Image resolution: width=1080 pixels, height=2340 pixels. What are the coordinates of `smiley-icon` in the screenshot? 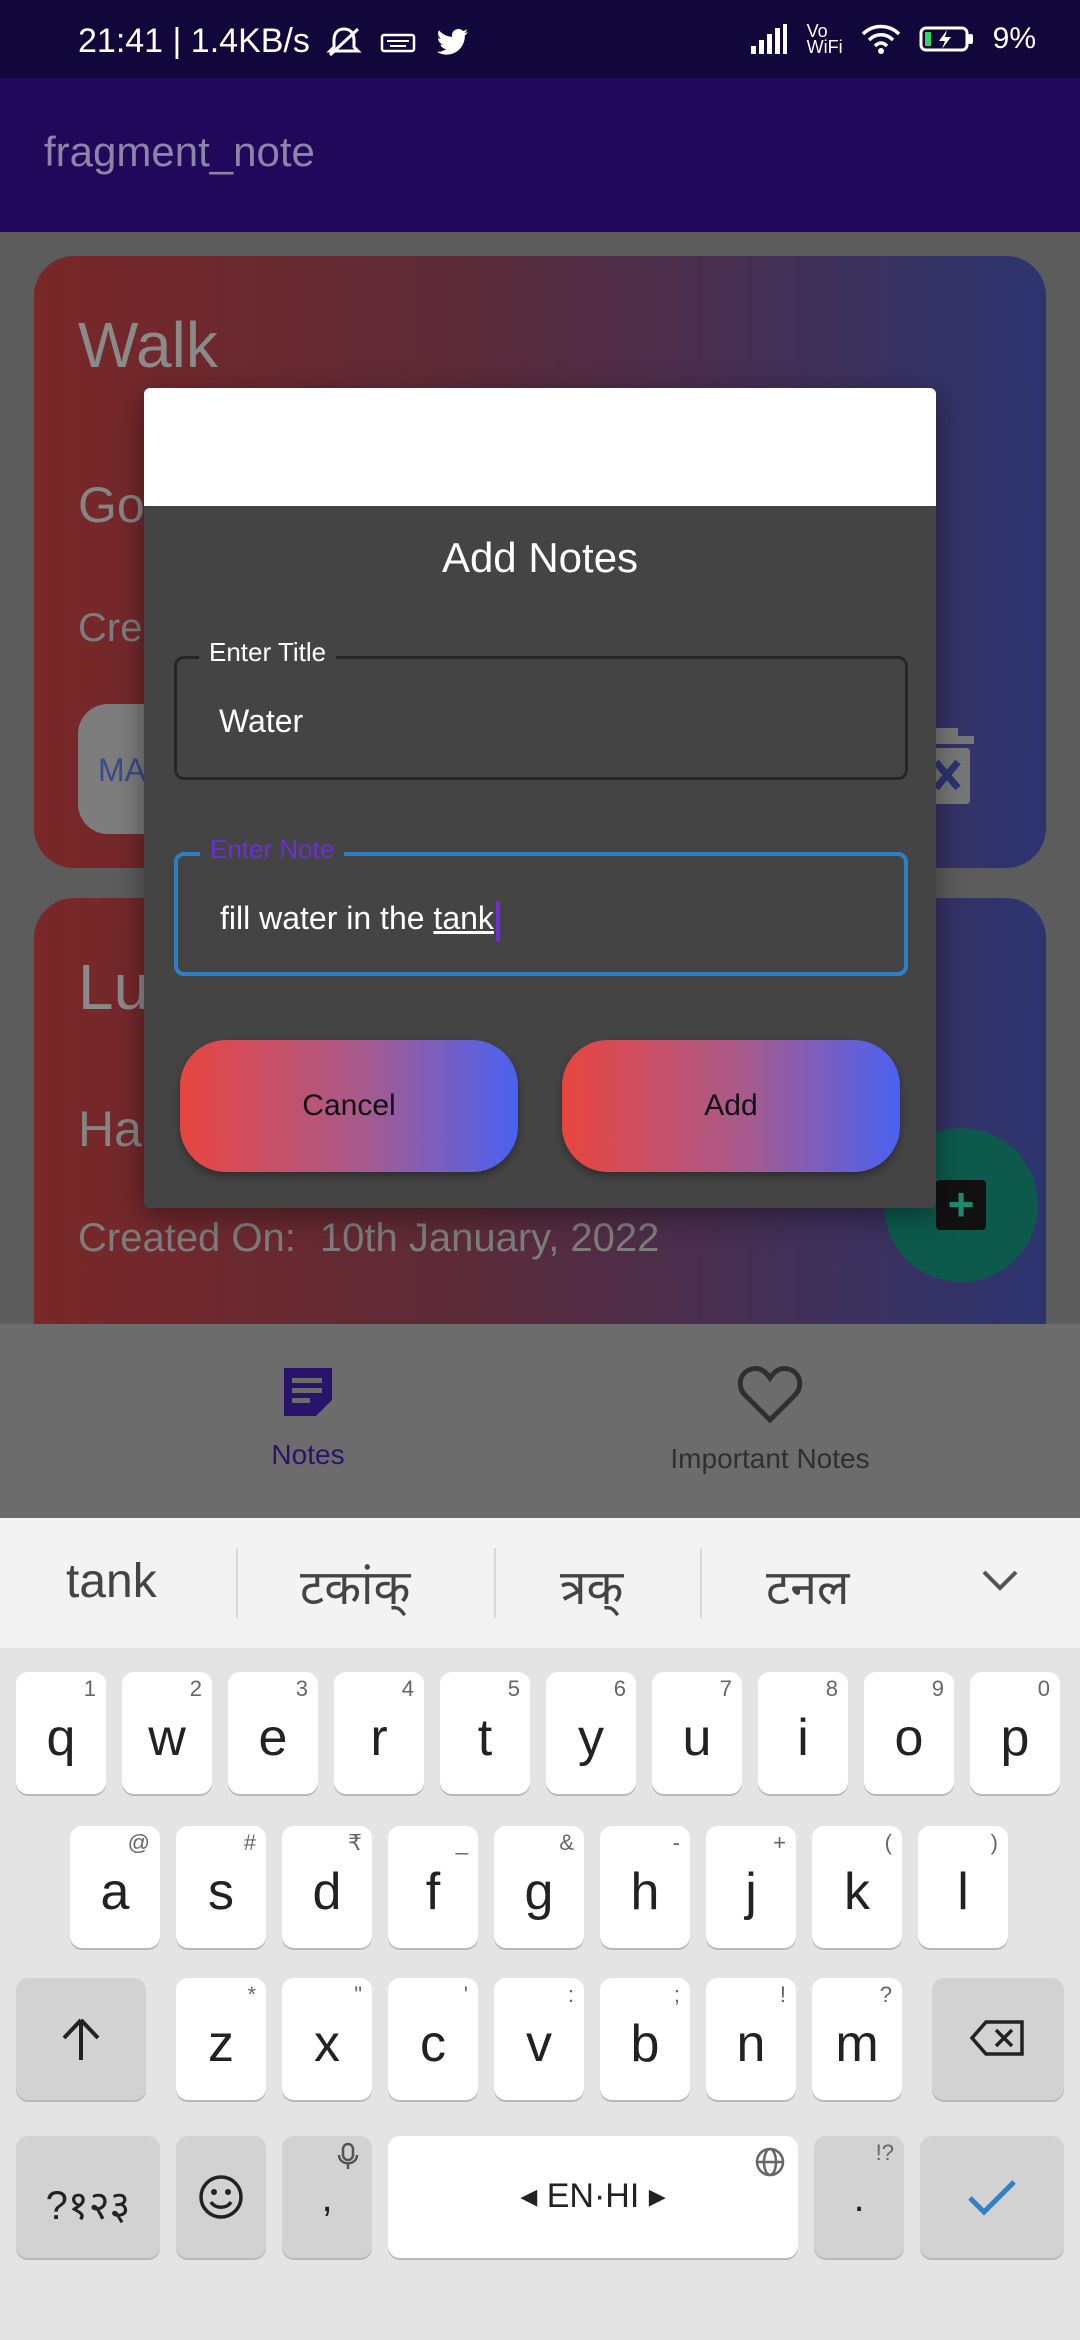 It's located at (221, 2197).